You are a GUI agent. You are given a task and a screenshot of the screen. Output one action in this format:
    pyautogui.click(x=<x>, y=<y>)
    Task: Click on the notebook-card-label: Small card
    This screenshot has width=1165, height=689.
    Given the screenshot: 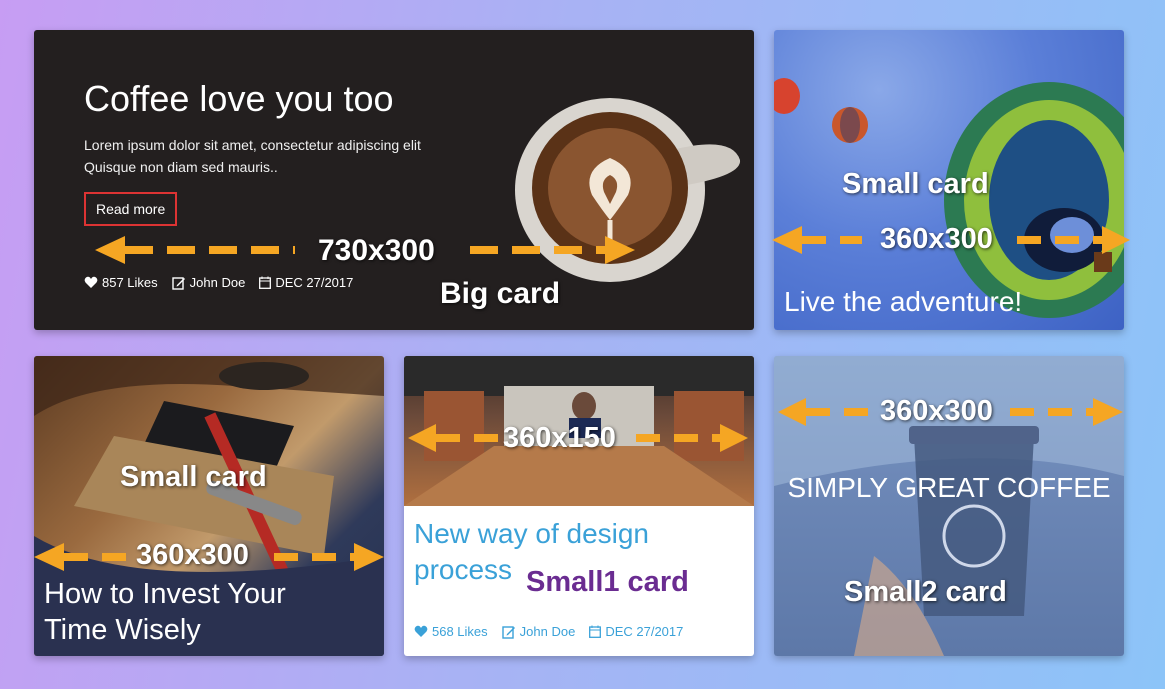 What is the action you would take?
    pyautogui.click(x=193, y=477)
    